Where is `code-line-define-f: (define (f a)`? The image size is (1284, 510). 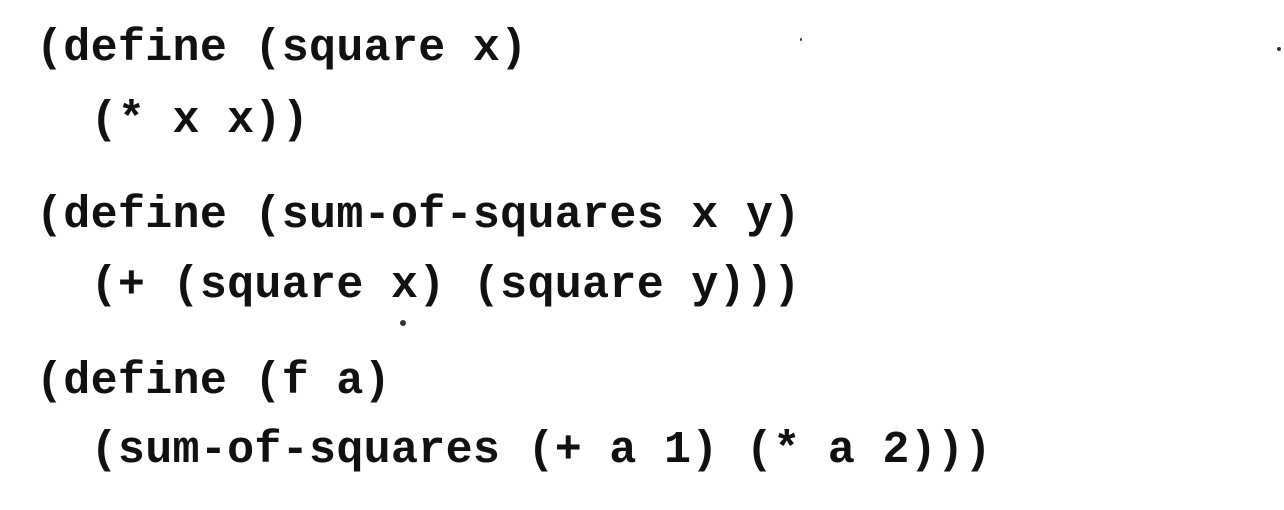 code-line-define-f: (define (f a) is located at coordinates (213, 381).